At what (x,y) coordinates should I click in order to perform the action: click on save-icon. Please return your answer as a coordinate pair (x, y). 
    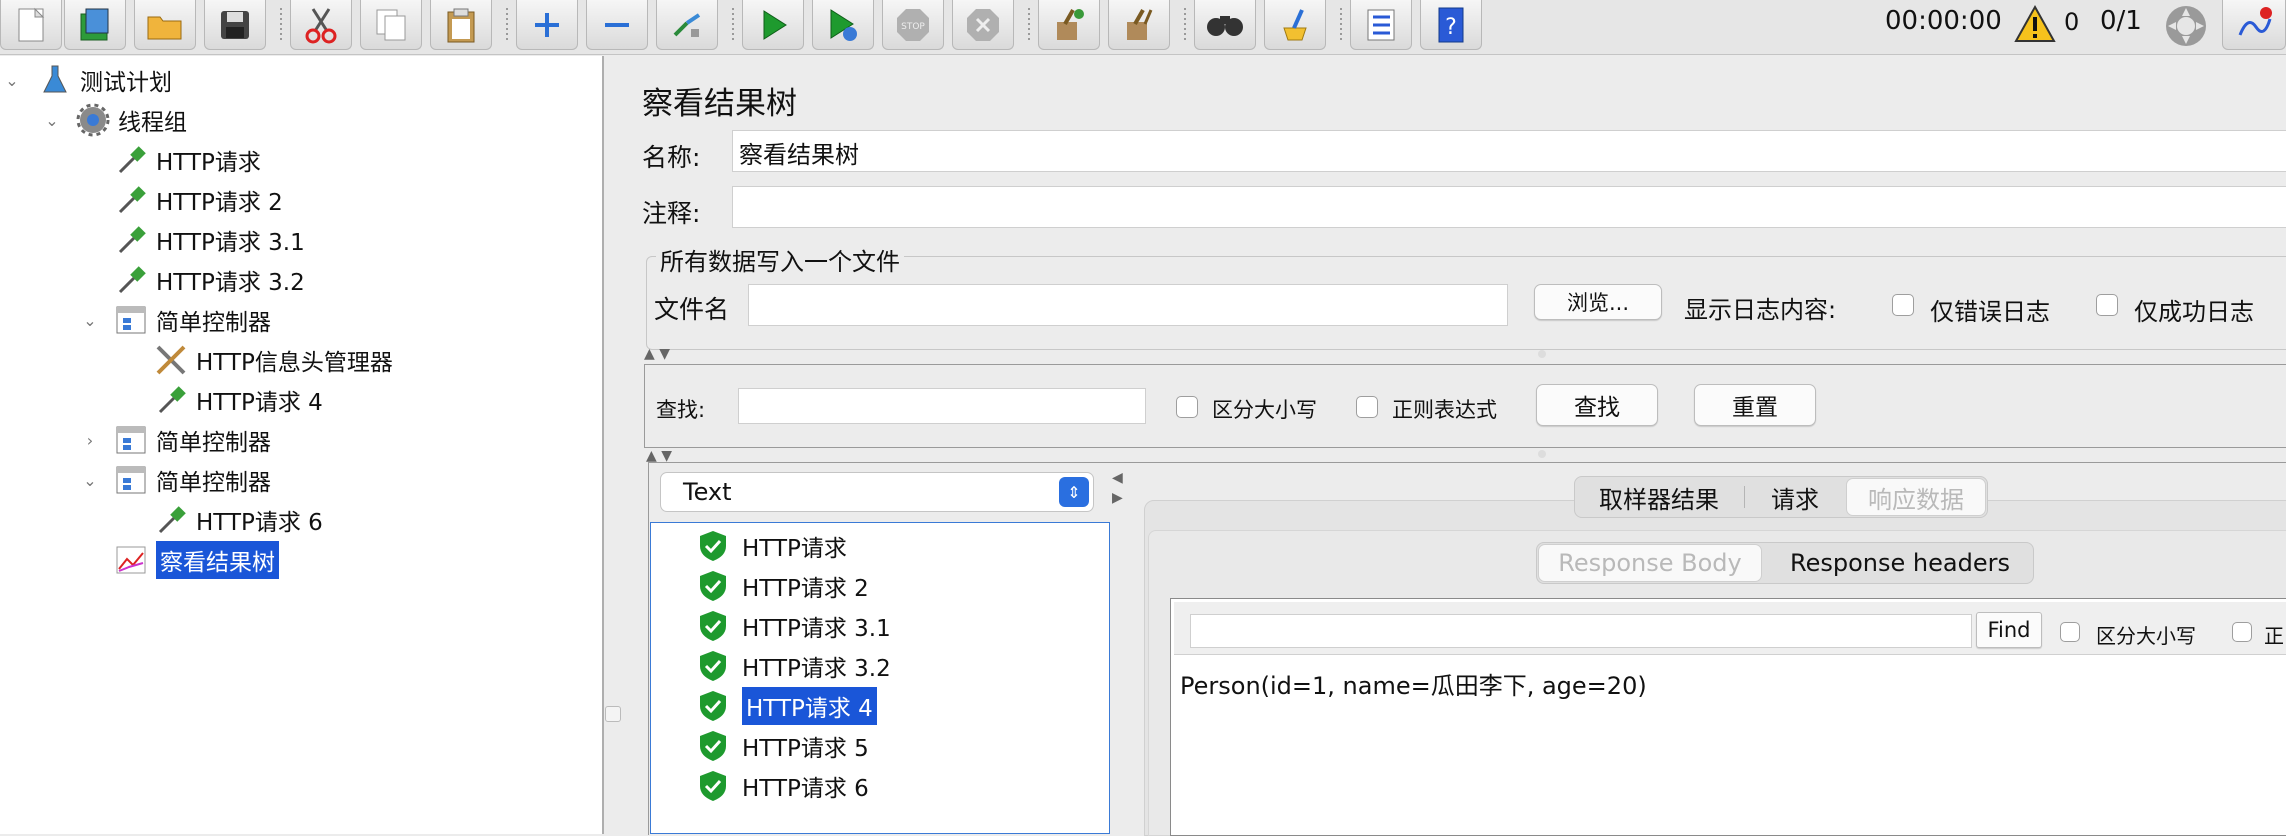
    Looking at the image, I should click on (235, 25).